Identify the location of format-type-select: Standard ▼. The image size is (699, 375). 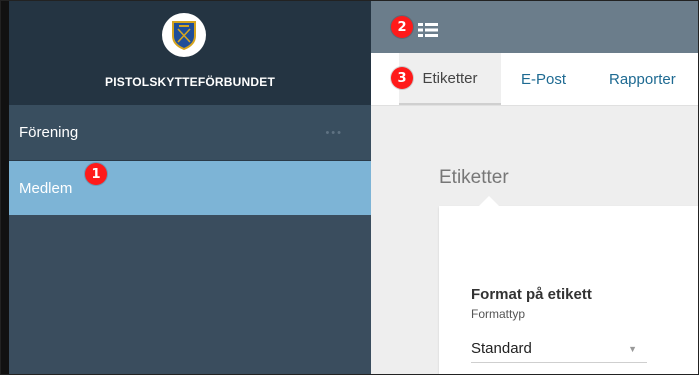
(559, 348).